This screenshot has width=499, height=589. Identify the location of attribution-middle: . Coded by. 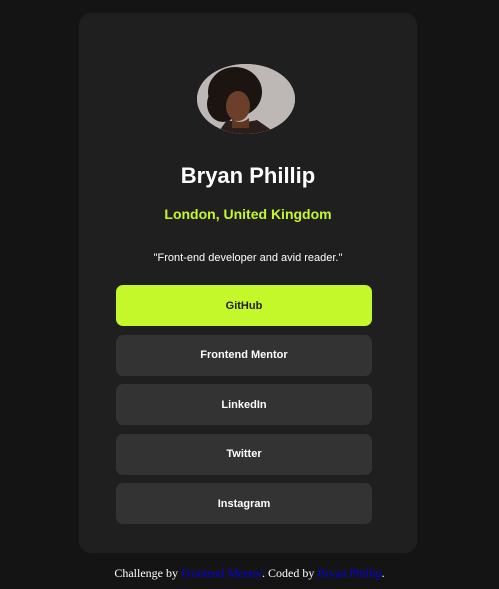
(288, 573).